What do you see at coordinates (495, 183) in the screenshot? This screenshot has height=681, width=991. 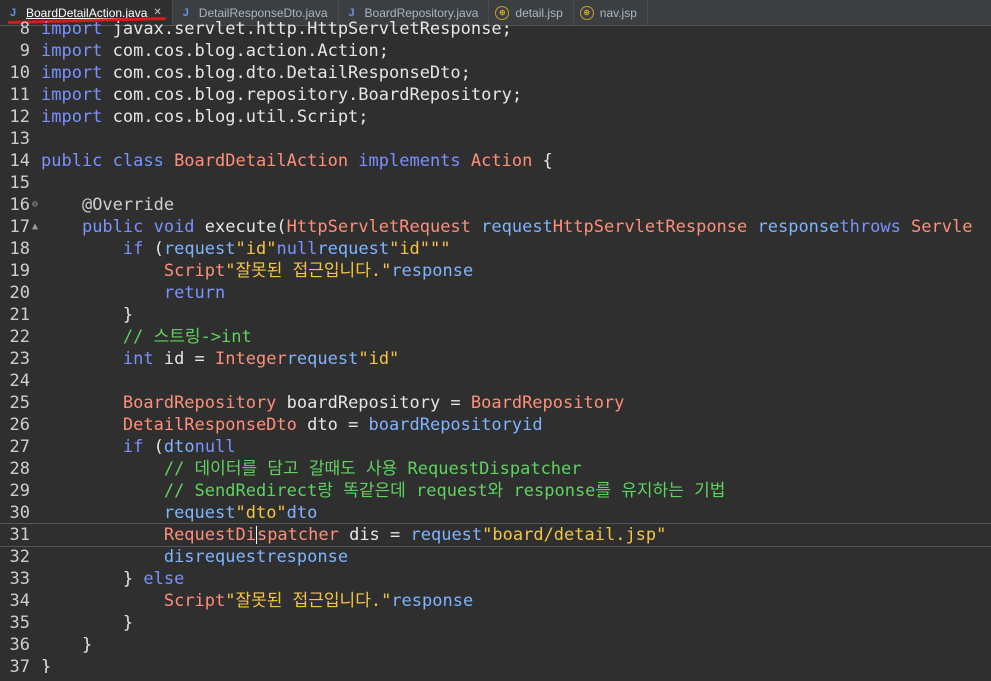 I see `code-line: 15` at bounding box center [495, 183].